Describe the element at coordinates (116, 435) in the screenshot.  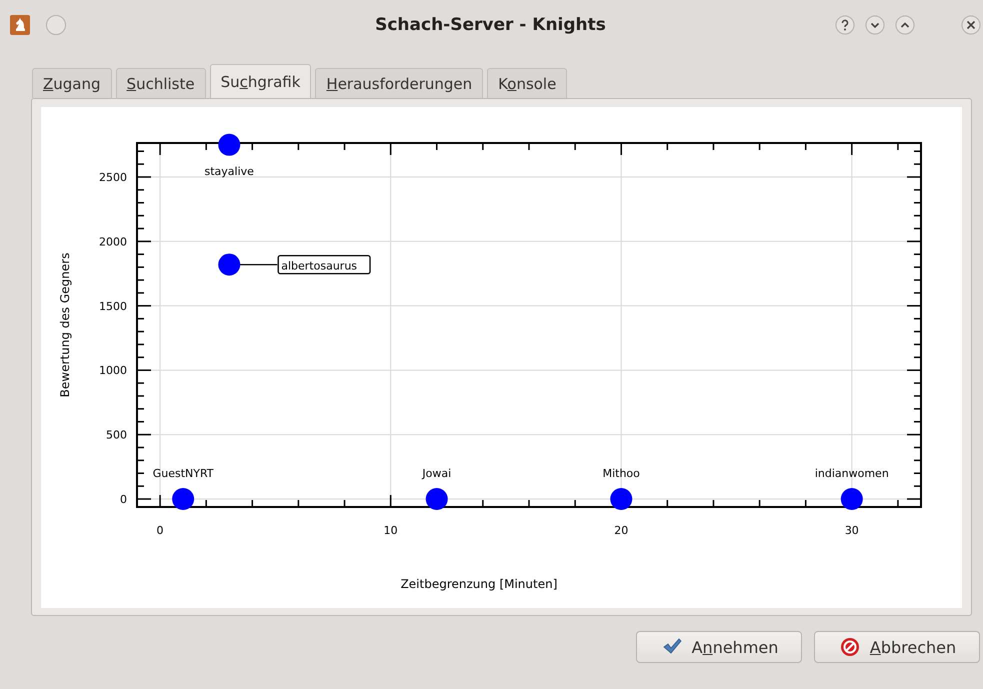
I see `axis-tick-label: 500` at that location.